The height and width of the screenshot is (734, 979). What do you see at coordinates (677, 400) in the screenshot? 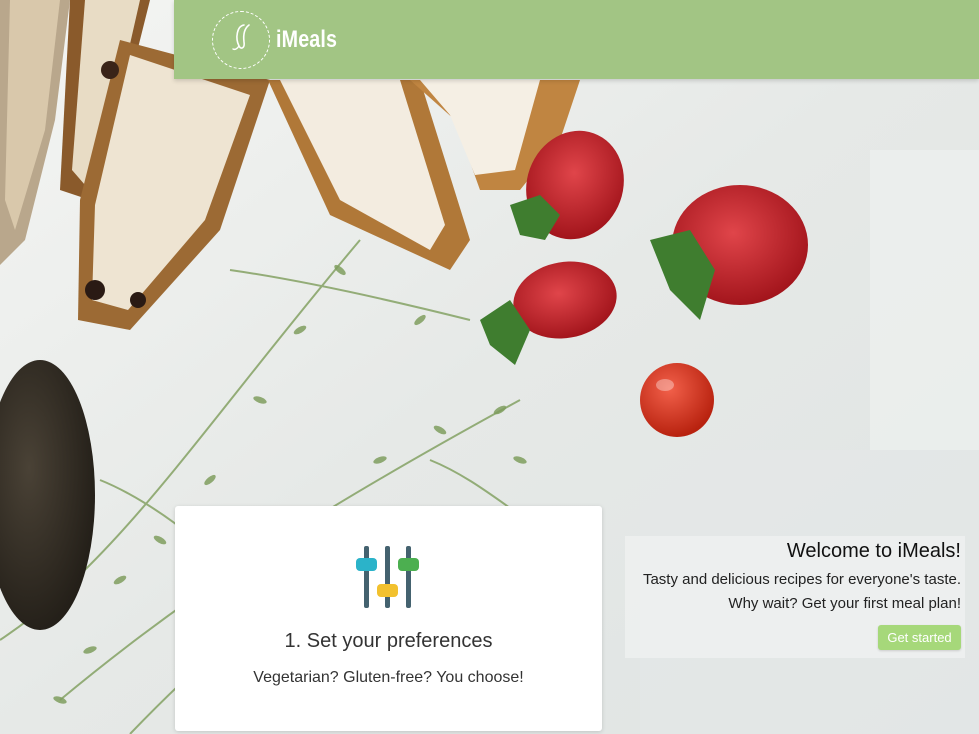
I see `cherry-tomato` at bounding box center [677, 400].